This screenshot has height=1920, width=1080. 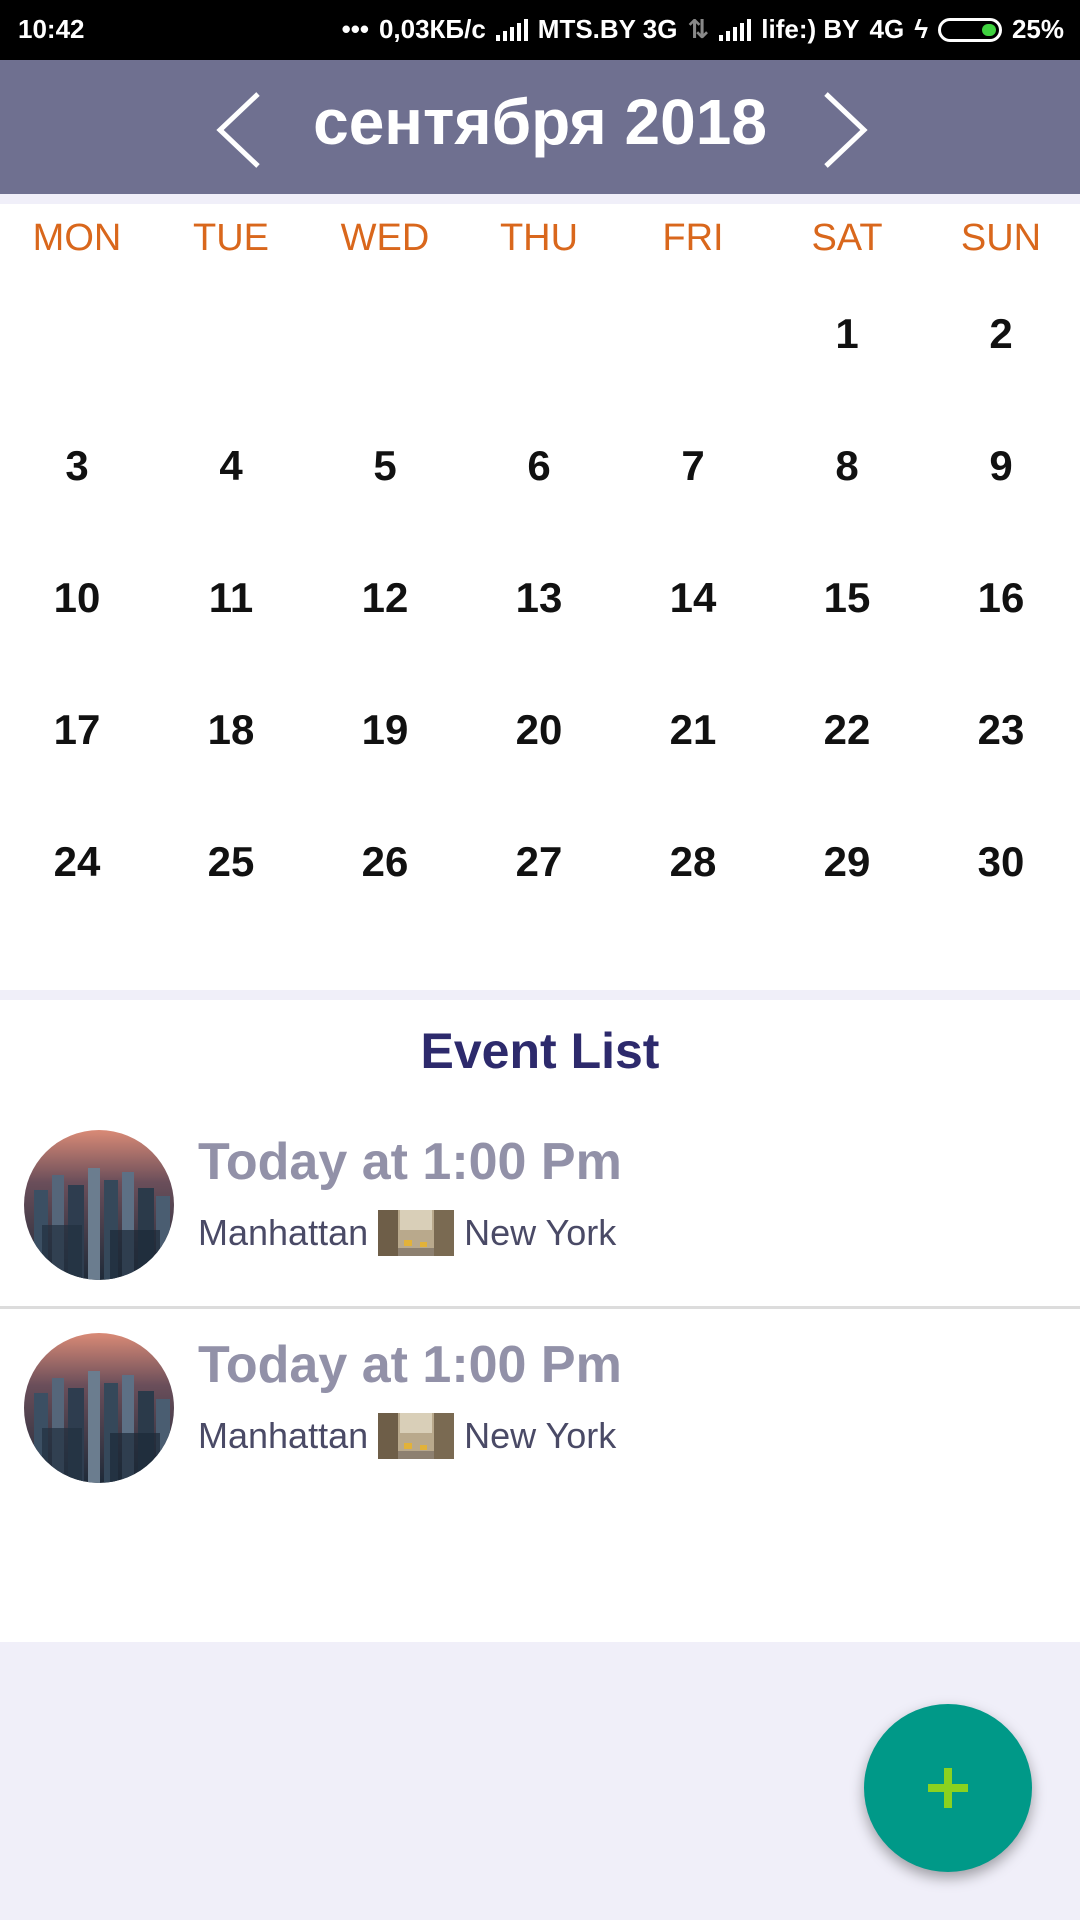 I want to click on calendar-day: 12, so click(x=385, y=598).